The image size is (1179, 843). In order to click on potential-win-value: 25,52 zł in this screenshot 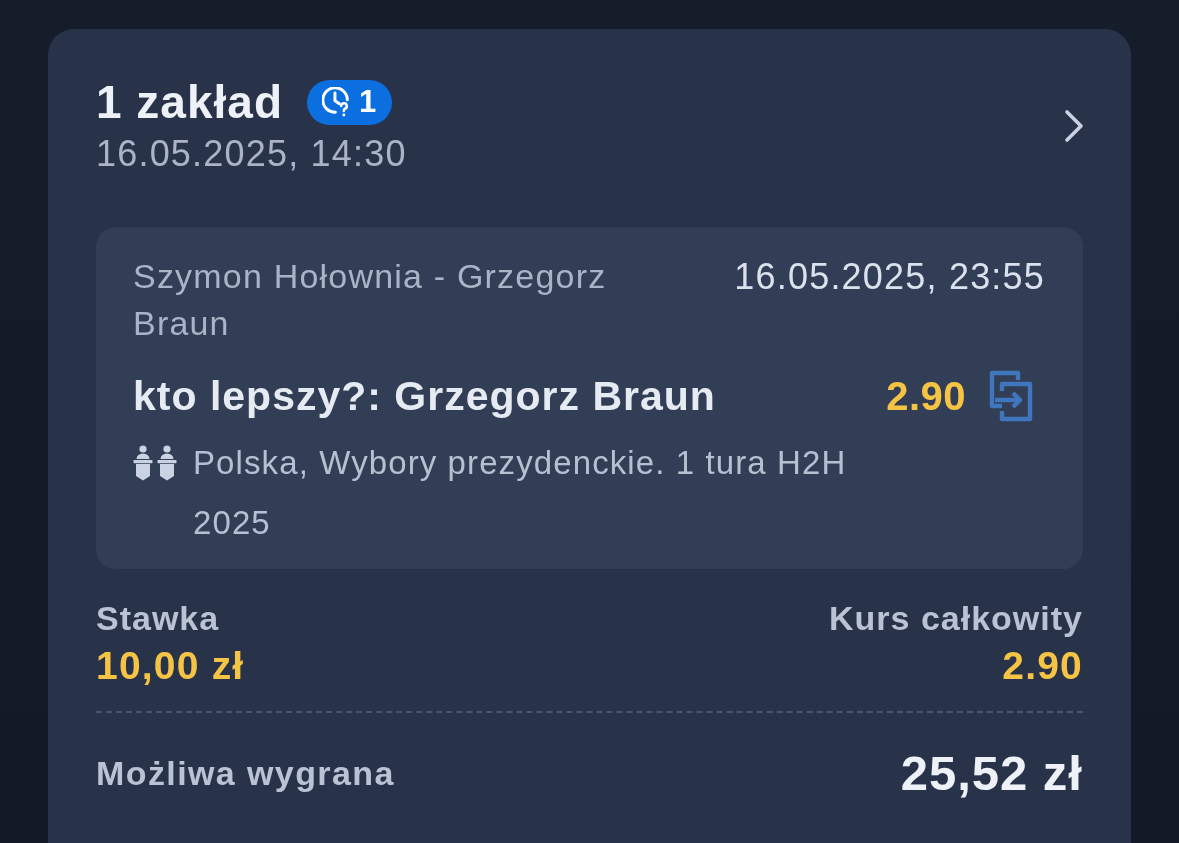, I will do `click(991, 773)`.